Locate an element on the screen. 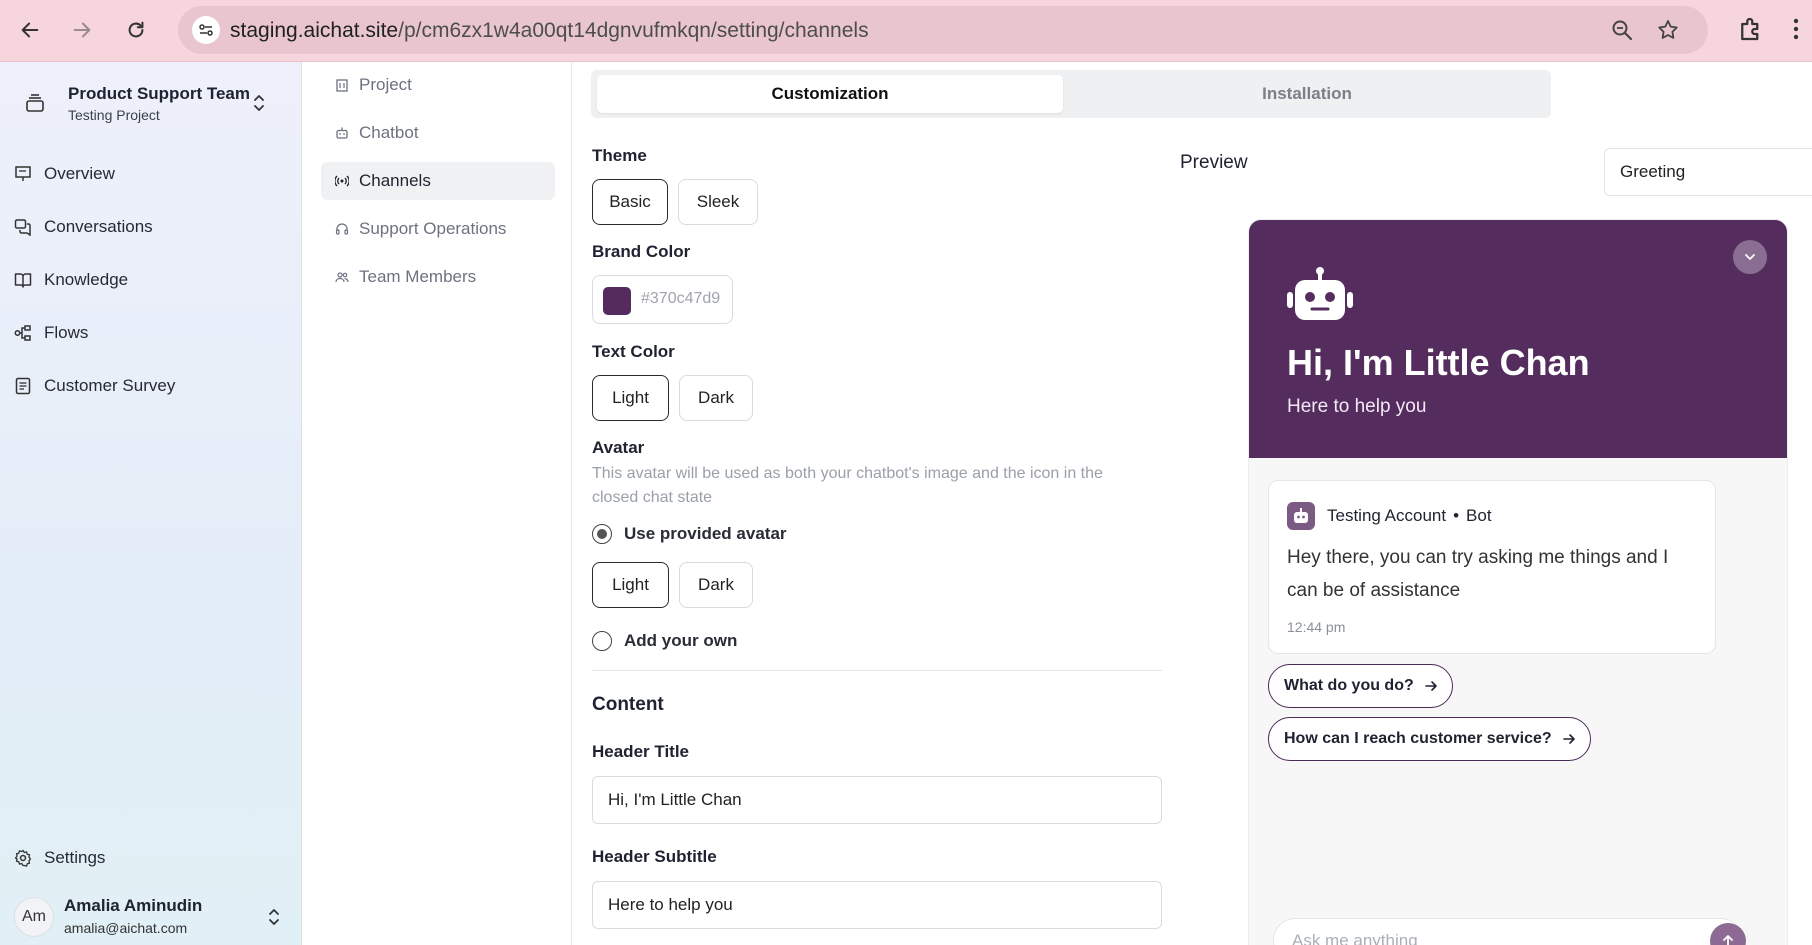 Image resolution: width=1812 pixels, height=945 pixels. chat-input: Ask me anything is located at coordinates (1509, 931).